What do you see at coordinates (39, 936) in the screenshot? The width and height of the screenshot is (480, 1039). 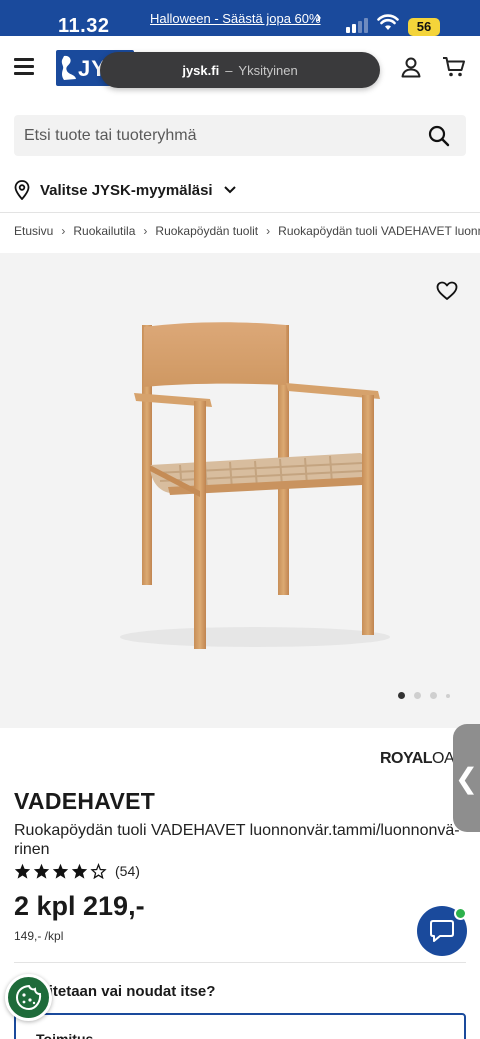 I see `unit-price: 149,- /kpl` at bounding box center [39, 936].